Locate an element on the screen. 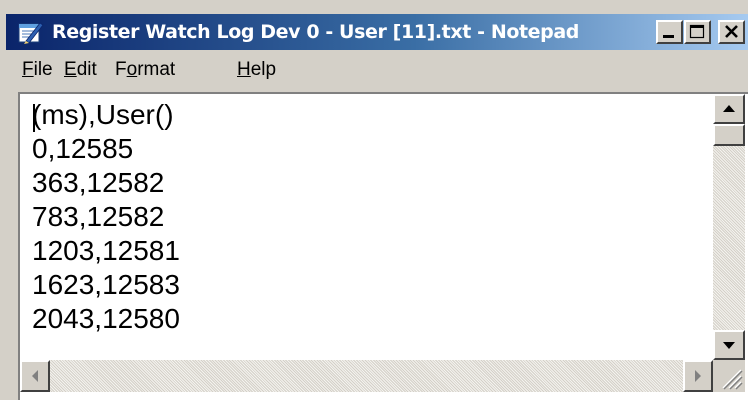 The height and width of the screenshot is (400, 748). menu-help: Help is located at coordinates (256, 70).